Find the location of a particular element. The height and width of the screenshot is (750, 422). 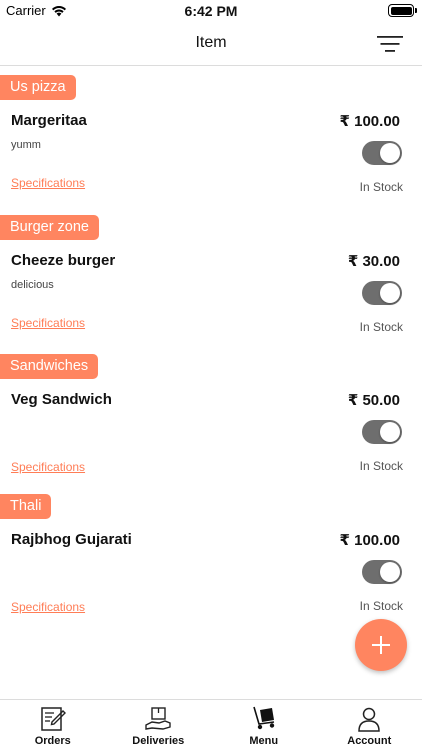

plus-icon is located at coordinates (381, 645).